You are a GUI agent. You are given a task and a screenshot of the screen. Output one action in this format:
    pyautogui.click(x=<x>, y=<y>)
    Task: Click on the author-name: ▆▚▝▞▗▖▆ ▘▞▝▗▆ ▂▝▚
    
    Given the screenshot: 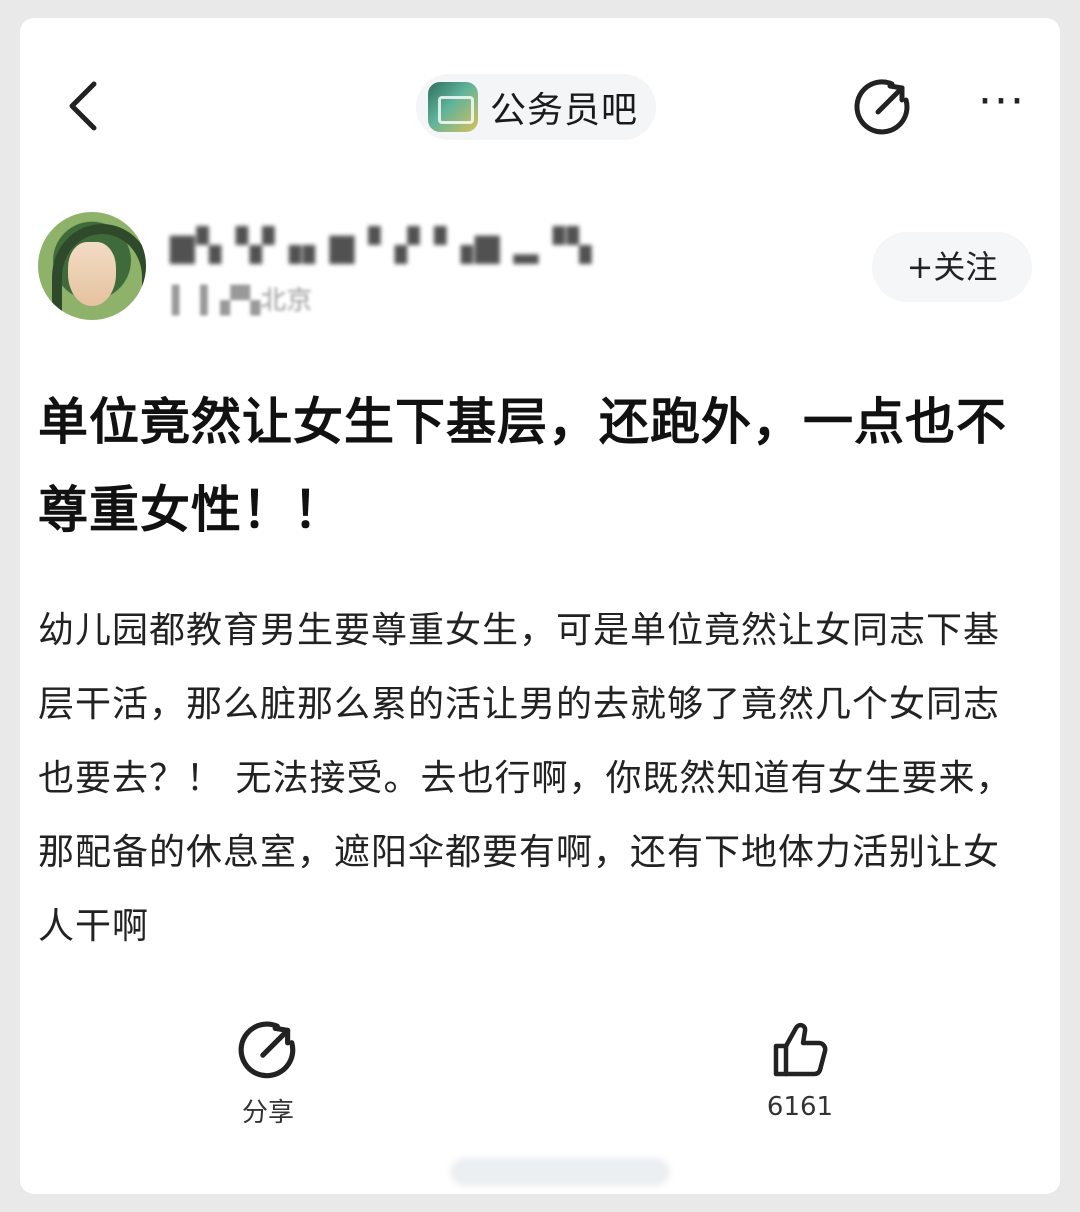 What is the action you would take?
    pyautogui.click(x=381, y=249)
    